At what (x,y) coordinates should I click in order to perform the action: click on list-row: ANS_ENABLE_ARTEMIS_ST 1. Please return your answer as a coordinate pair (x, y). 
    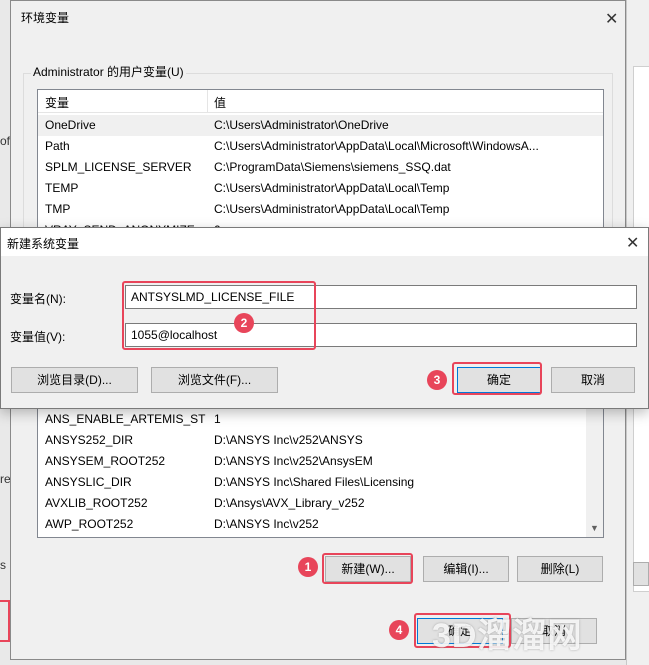
    Looking at the image, I should click on (320, 419).